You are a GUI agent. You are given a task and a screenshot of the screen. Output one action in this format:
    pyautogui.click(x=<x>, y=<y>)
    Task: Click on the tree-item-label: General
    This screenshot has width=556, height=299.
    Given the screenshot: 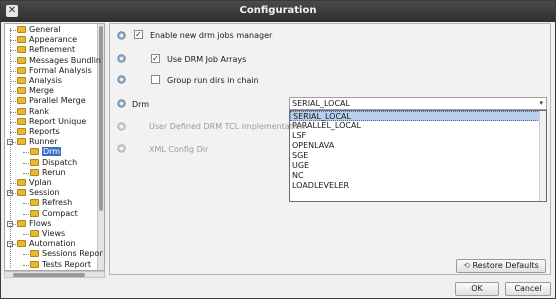 What is the action you would take?
    pyautogui.click(x=45, y=29)
    